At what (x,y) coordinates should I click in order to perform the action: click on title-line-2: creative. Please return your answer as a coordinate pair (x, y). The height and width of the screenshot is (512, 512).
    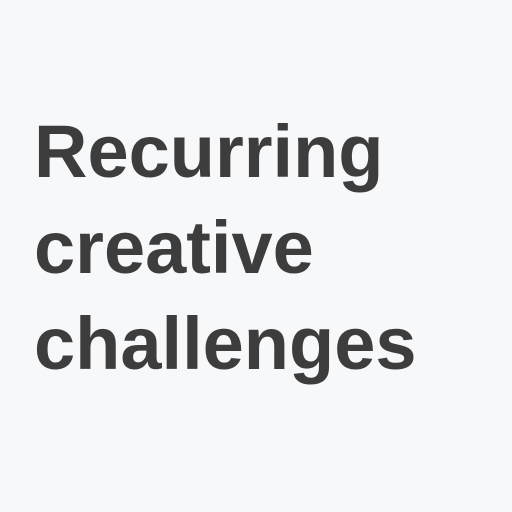
    Looking at the image, I should click on (174, 247).